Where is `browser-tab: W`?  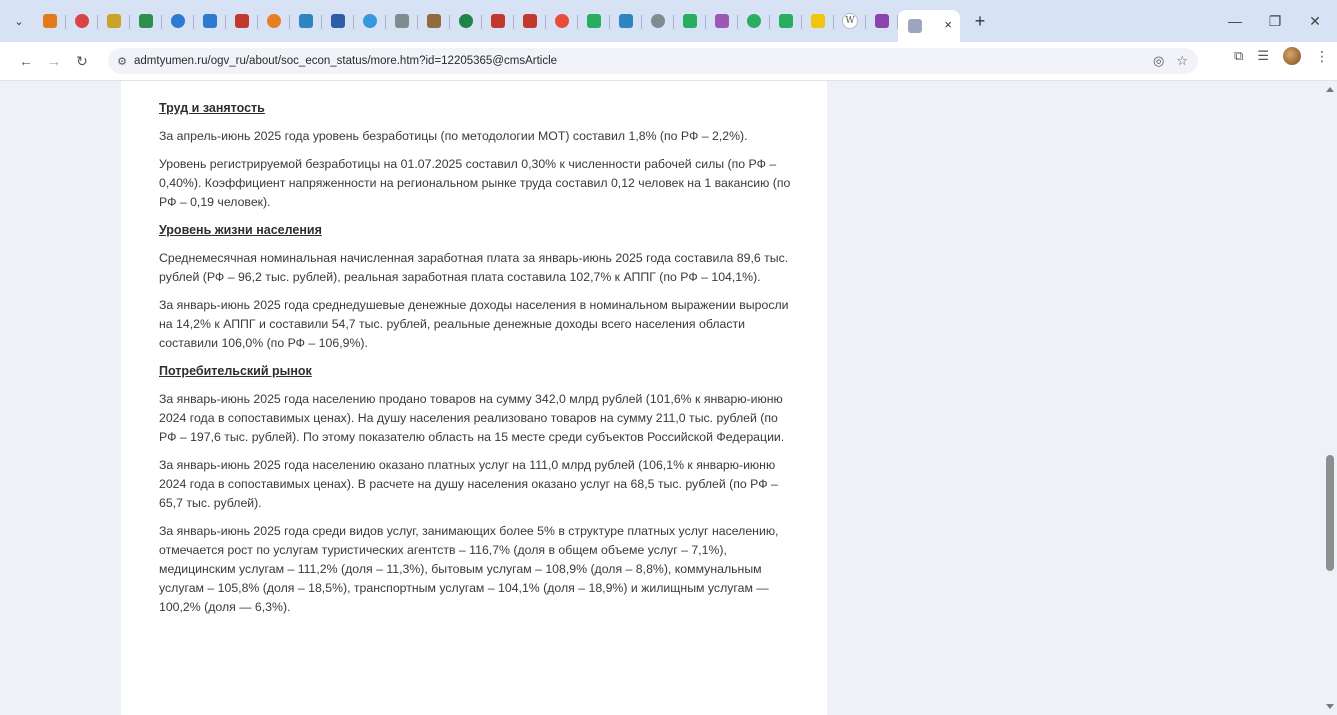
browser-tab: W is located at coordinates (850, 21).